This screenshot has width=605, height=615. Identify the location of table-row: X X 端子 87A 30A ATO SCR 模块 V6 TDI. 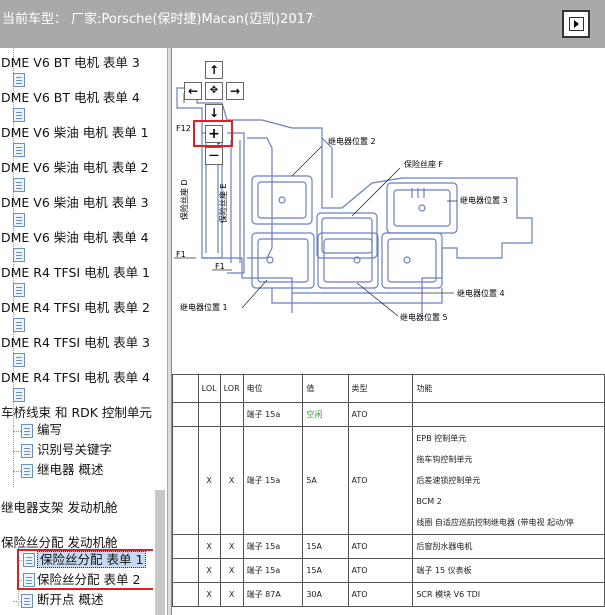
(388, 594).